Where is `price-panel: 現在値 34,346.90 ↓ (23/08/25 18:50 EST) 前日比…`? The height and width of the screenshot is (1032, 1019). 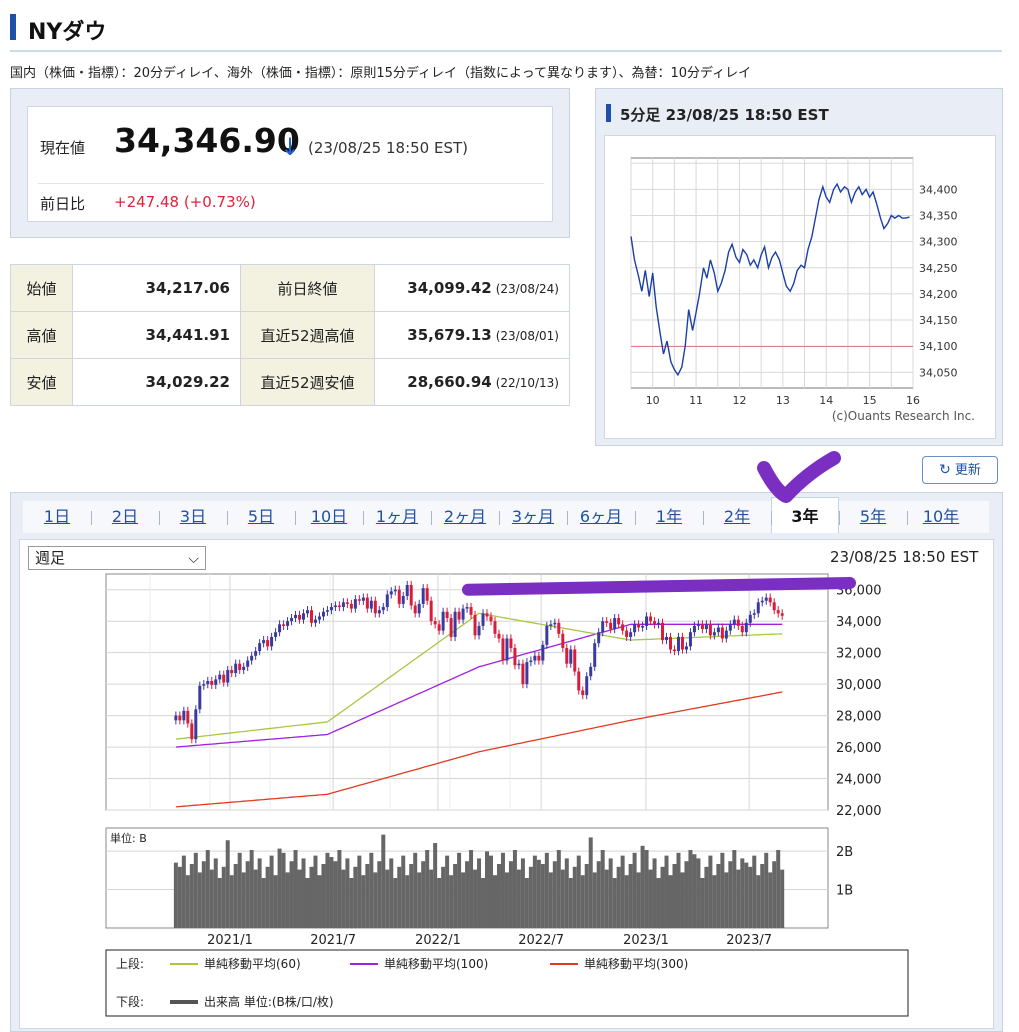
price-panel: 現在値 34,346.90 ↓ (23/08/25 18:50 EST) 前日比… is located at coordinates (290, 163).